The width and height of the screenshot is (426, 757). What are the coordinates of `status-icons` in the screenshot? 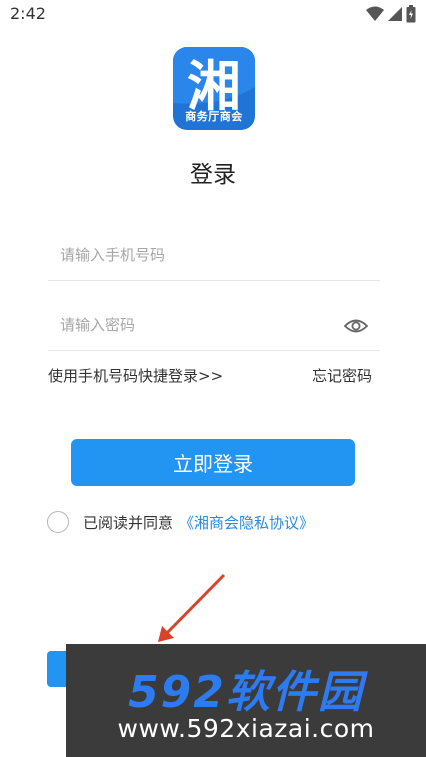 It's located at (391, 14).